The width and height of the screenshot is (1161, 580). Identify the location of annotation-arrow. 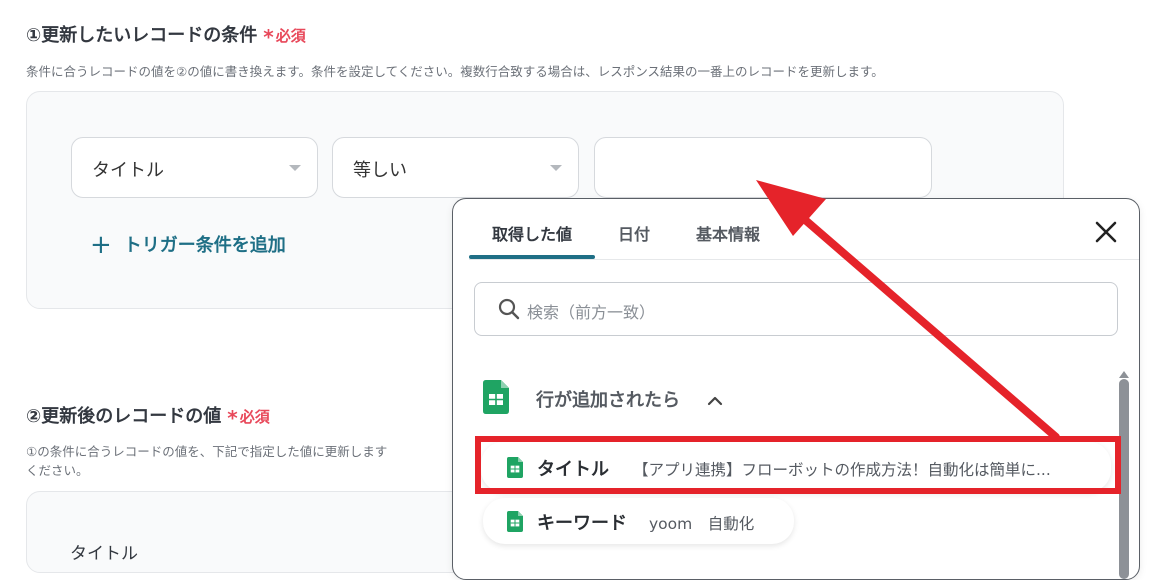
(908, 310).